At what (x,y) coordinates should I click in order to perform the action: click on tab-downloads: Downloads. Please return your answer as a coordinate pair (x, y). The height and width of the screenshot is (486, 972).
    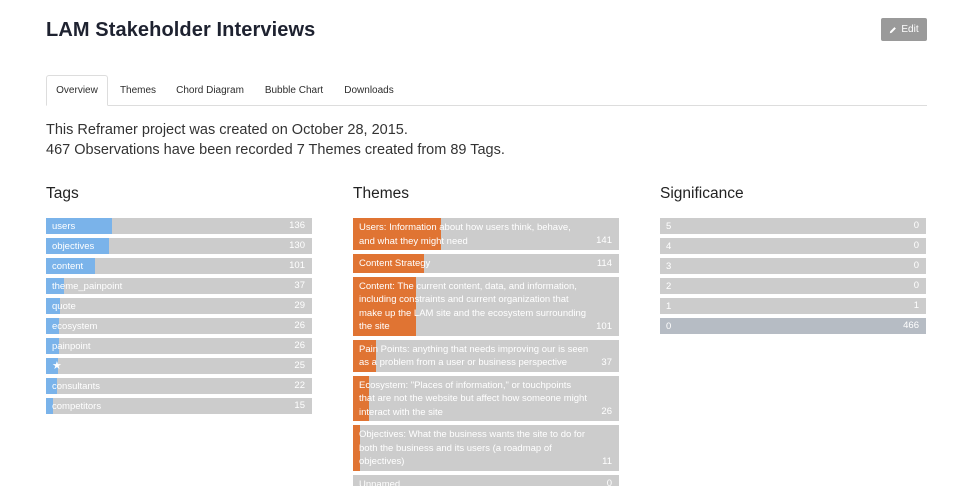
    Looking at the image, I should click on (369, 90).